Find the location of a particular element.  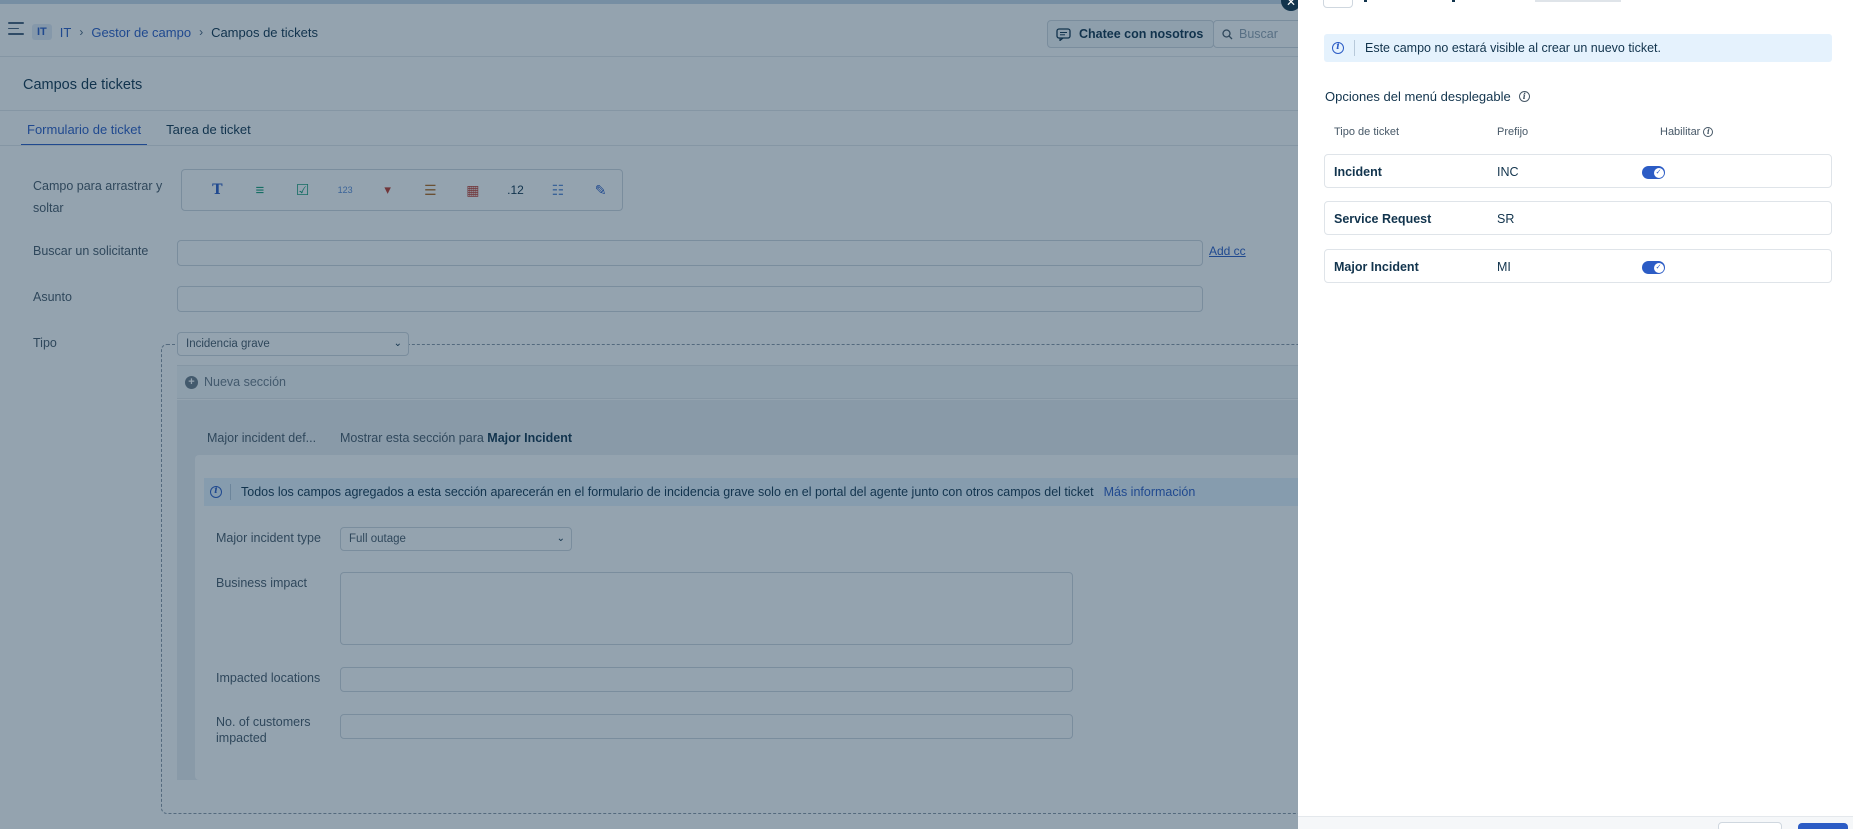

cancel-button is located at coordinates (1750, 825).